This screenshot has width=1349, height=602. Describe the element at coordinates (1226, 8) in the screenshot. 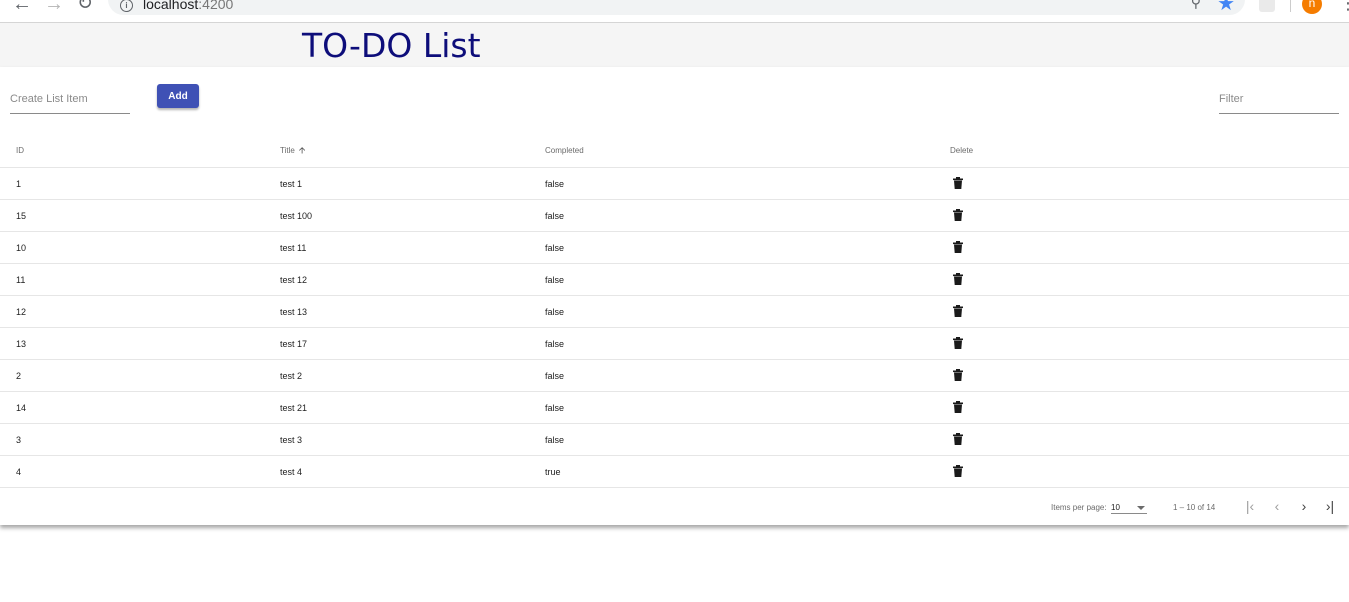

I see `bookmark-star-icon: ★` at that location.